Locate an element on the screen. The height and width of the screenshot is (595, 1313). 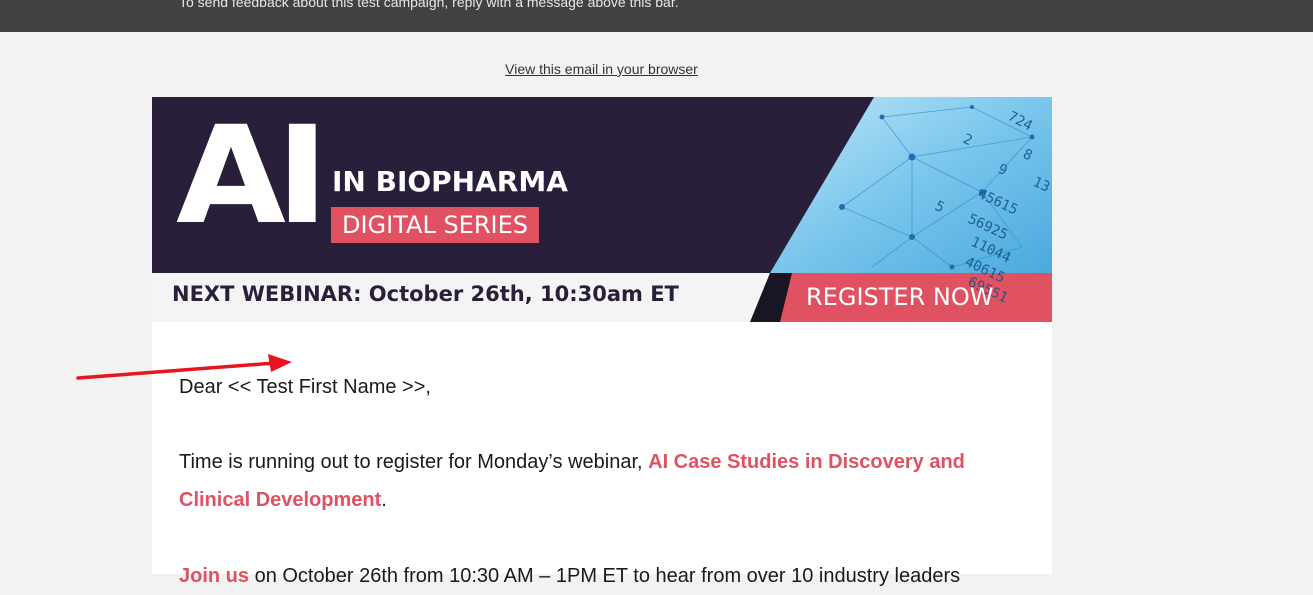
register-now-button: REGISTER NOW is located at coordinates (899, 297).